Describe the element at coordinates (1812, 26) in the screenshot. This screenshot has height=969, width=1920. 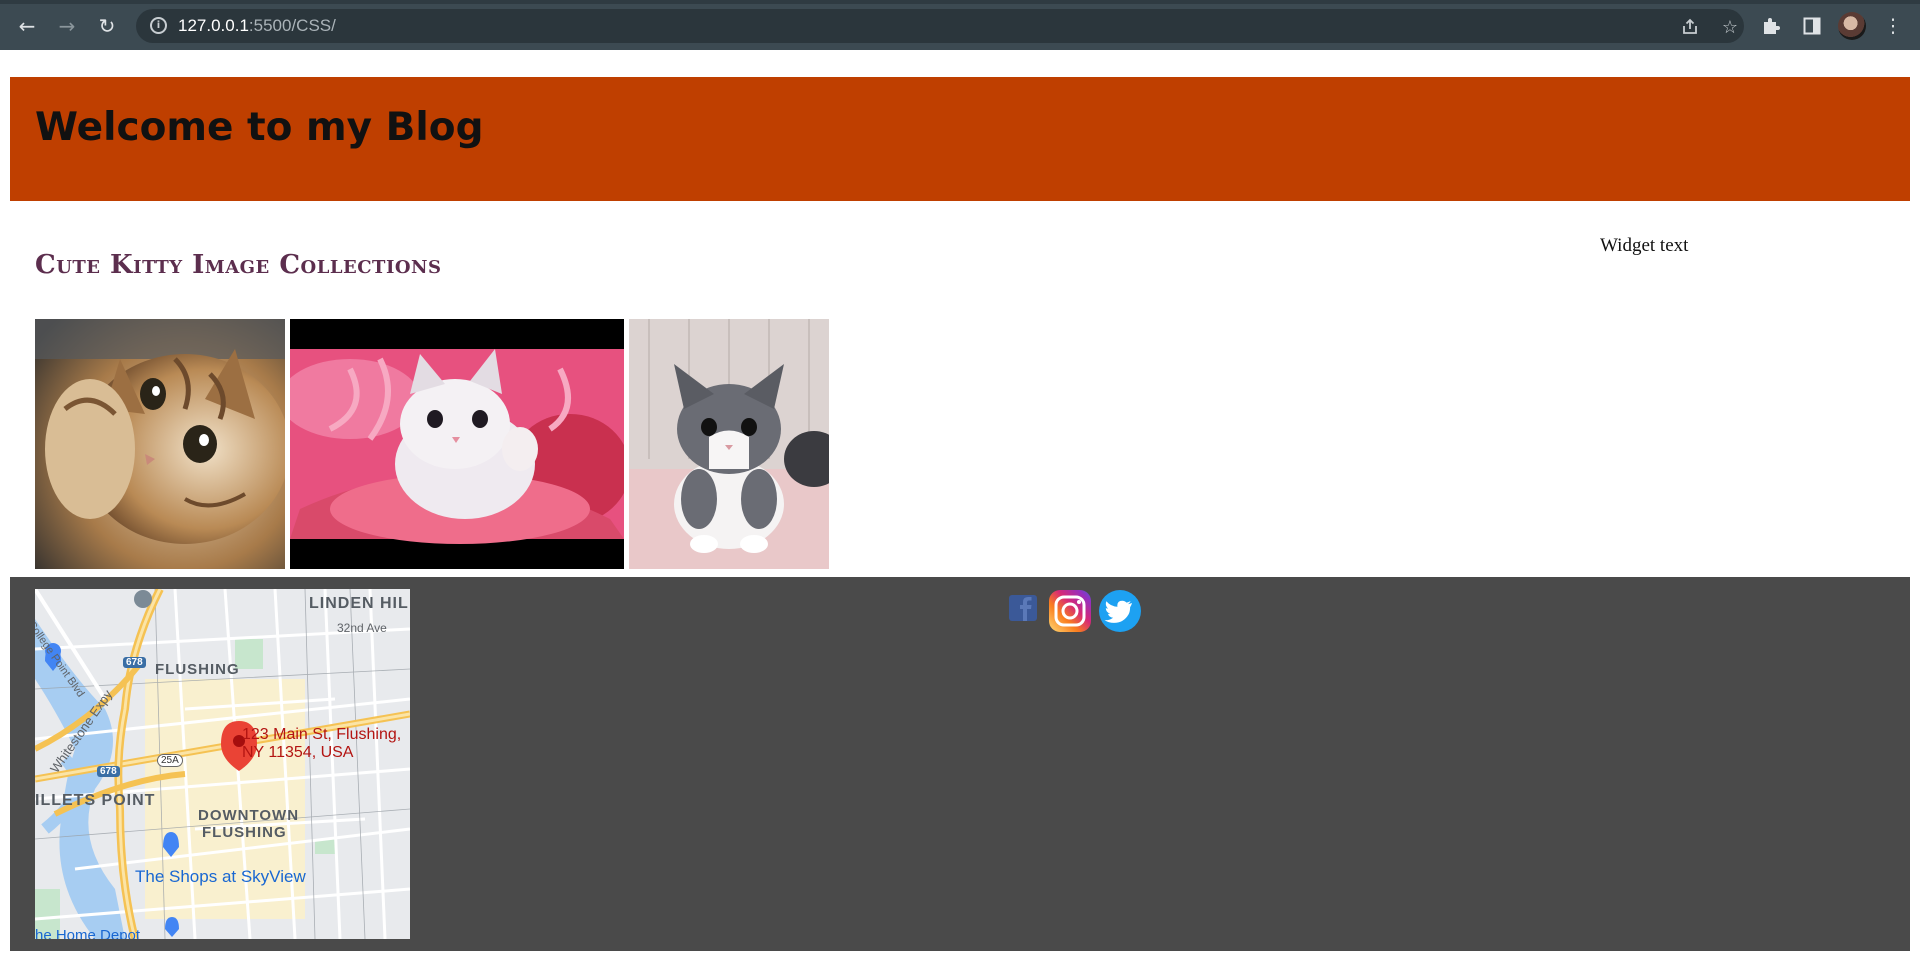
I see `side-panel-icon` at that location.